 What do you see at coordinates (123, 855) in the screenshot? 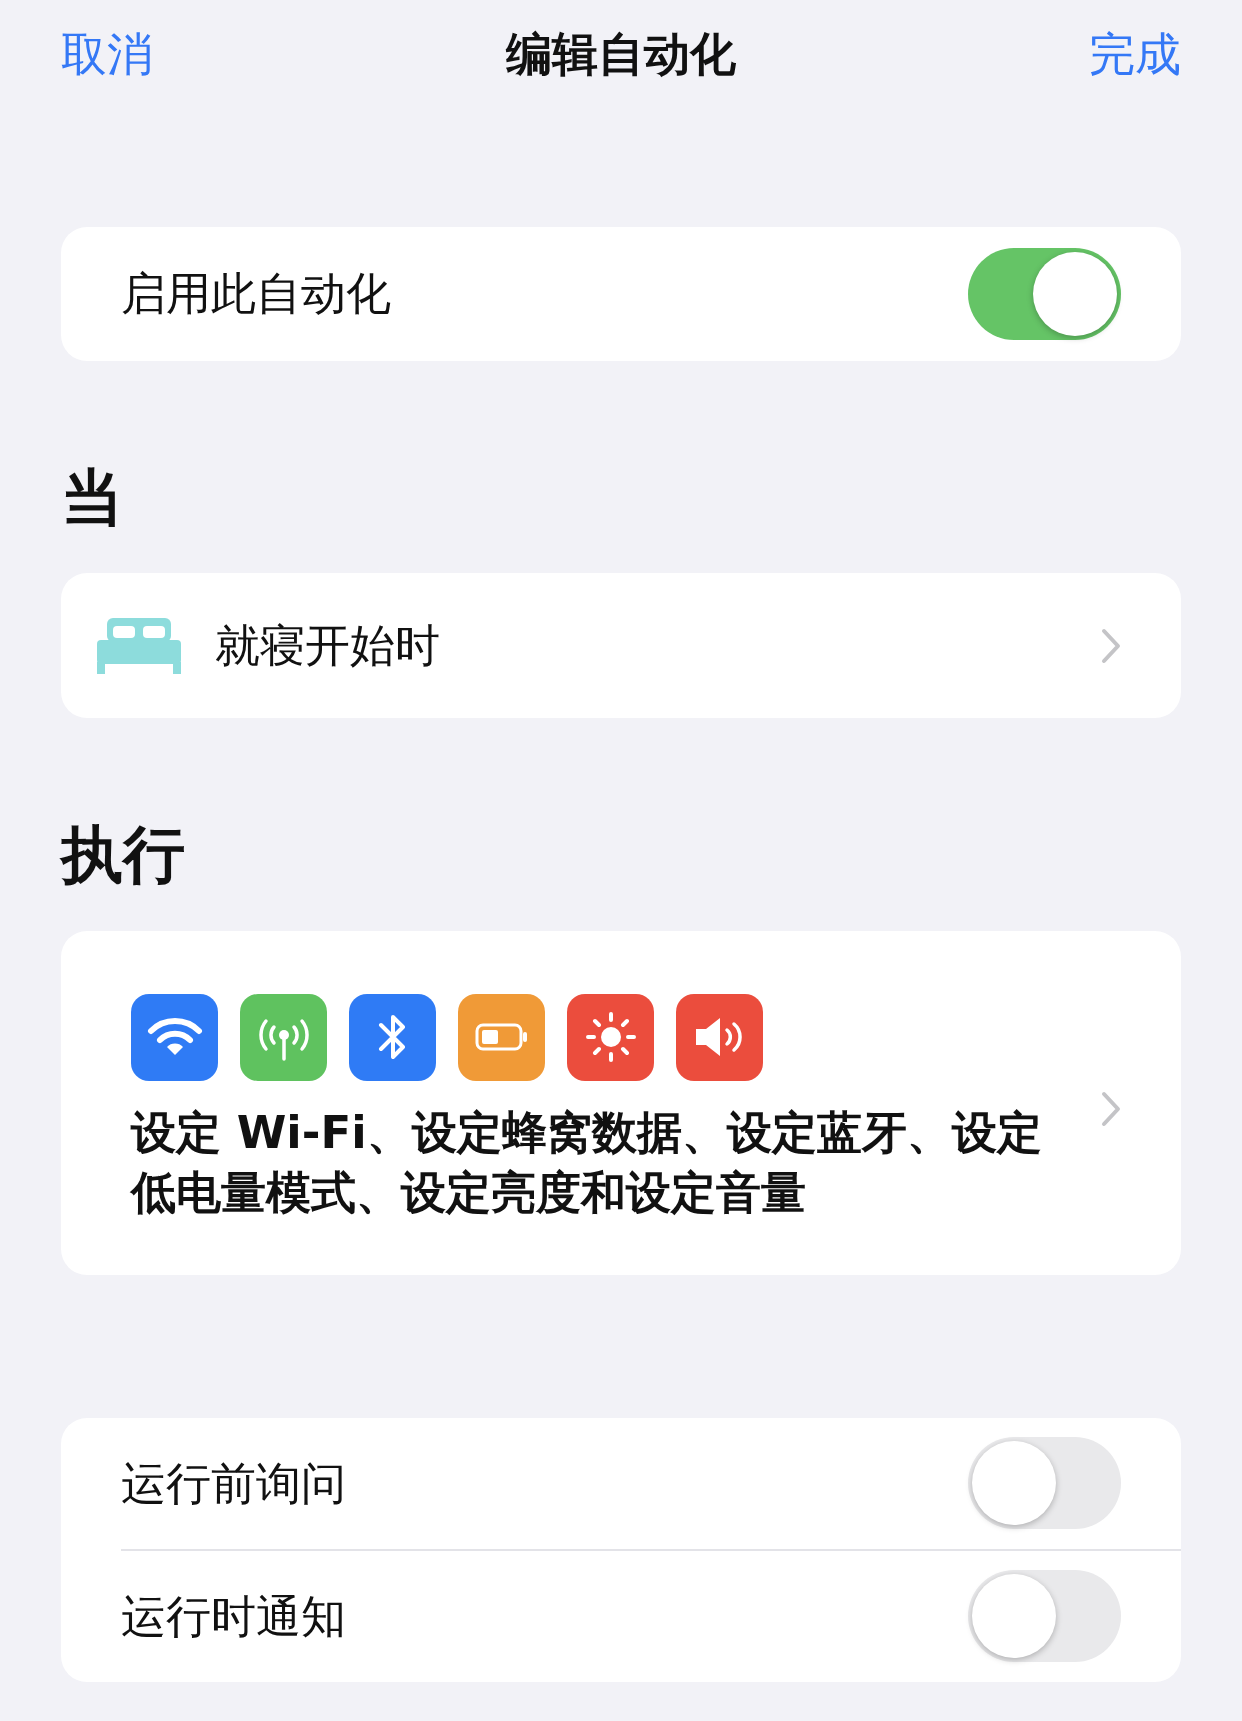
I see `section-heading: 执行` at bounding box center [123, 855].